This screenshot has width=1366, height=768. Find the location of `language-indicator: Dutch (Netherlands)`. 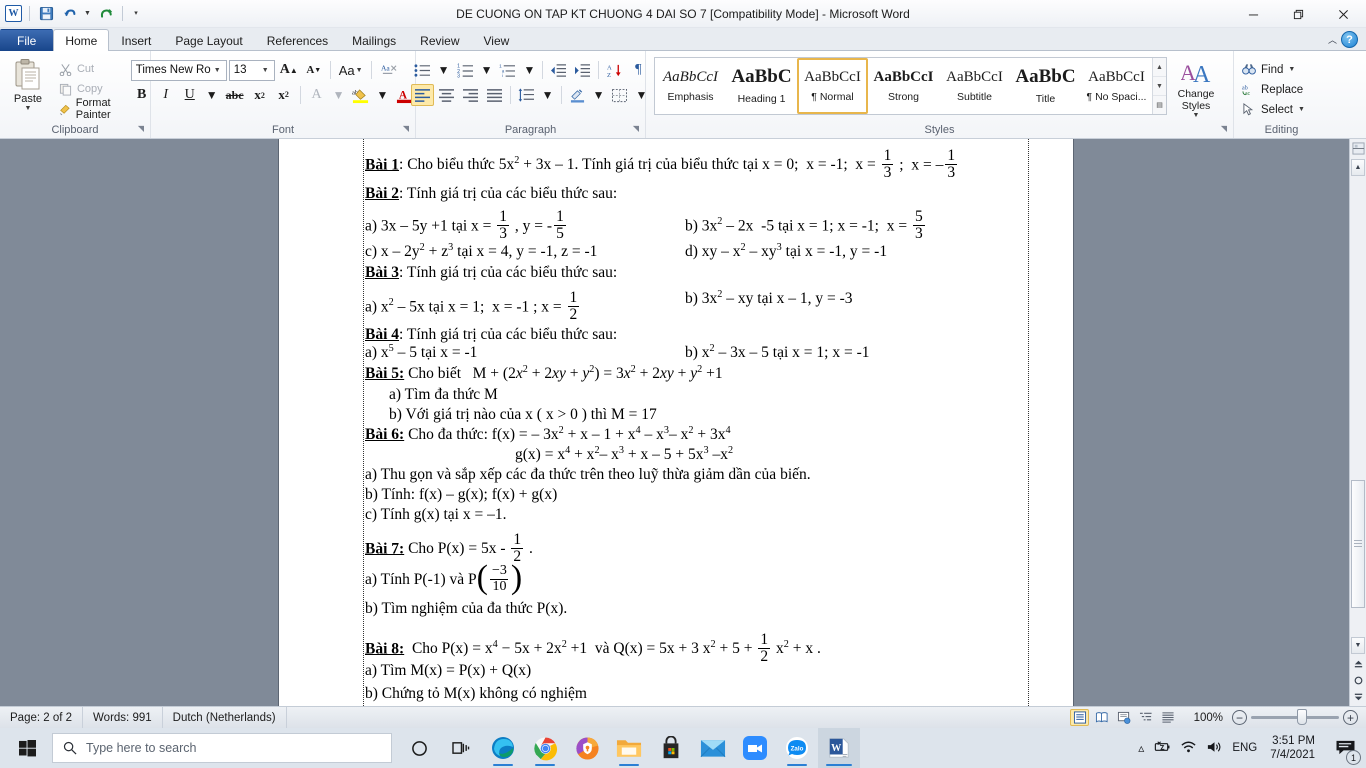

language-indicator: Dutch (Netherlands) is located at coordinates (225, 717).